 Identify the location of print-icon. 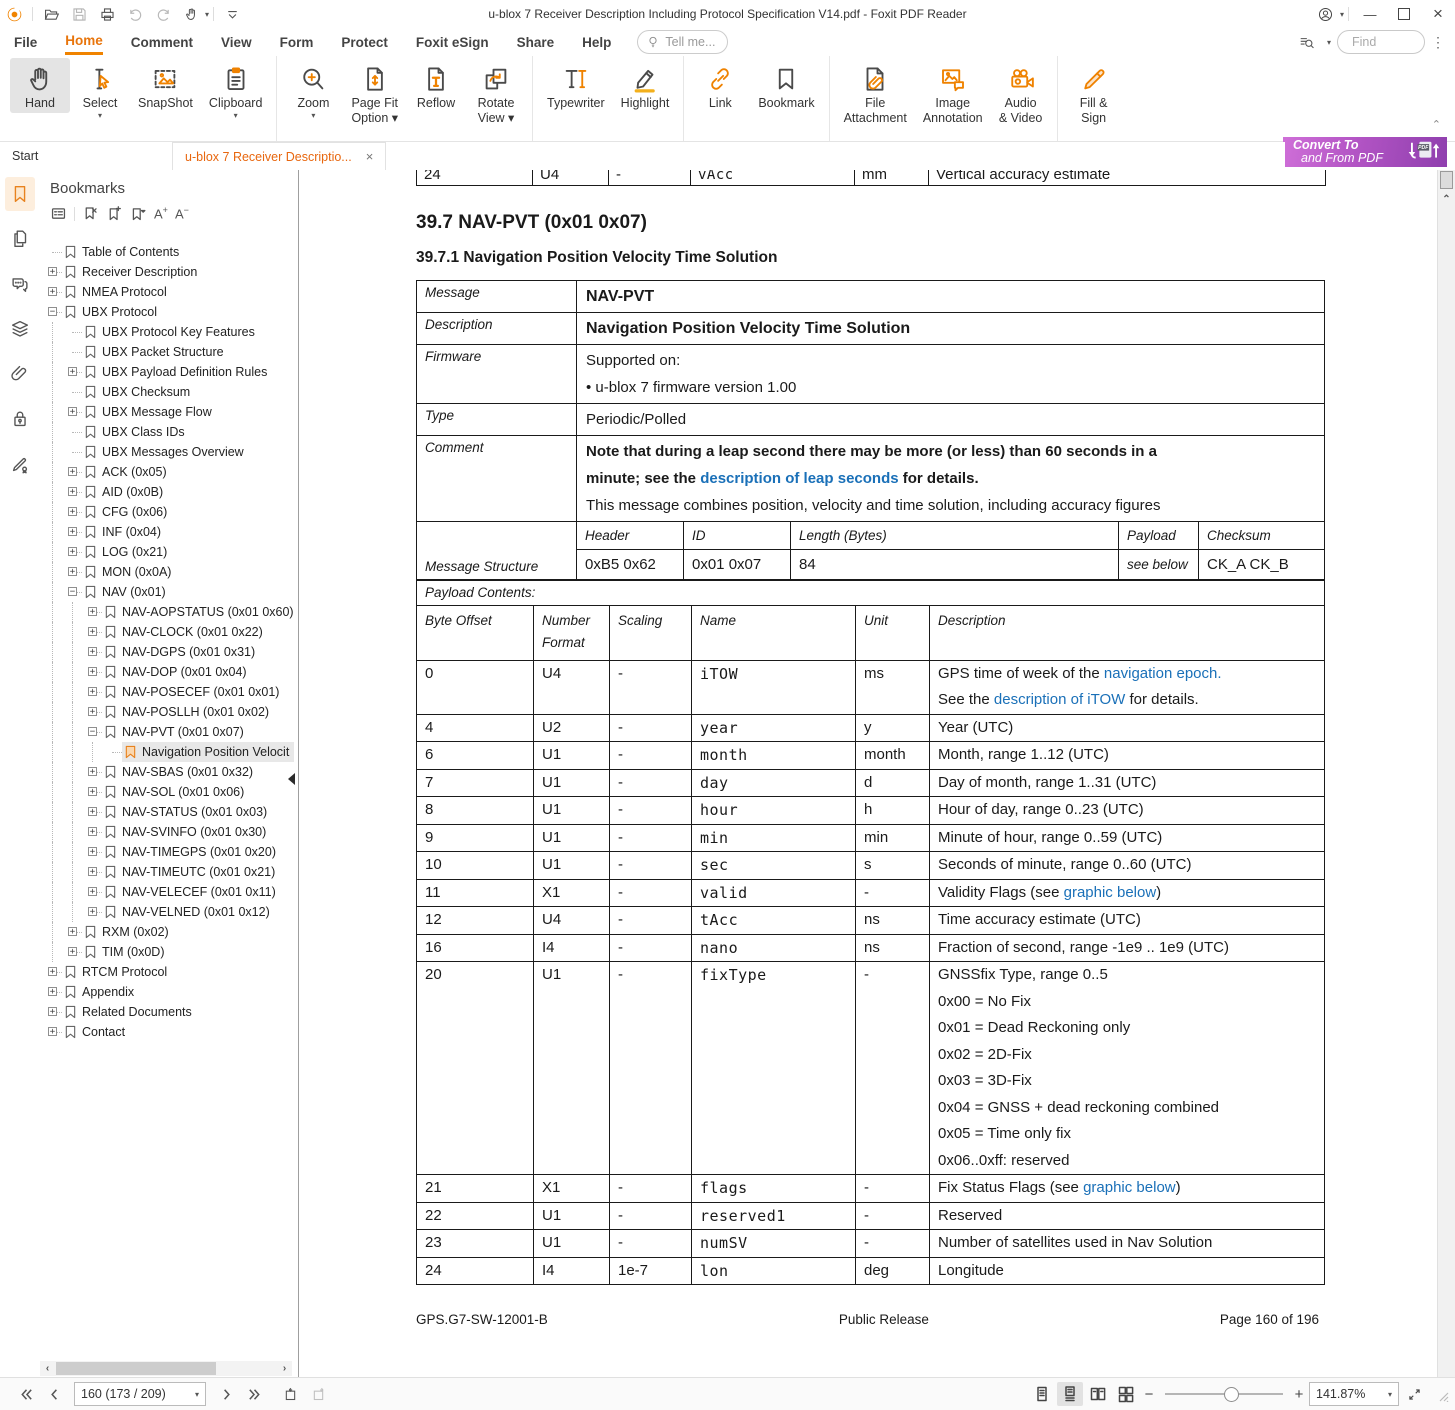
(107, 14).